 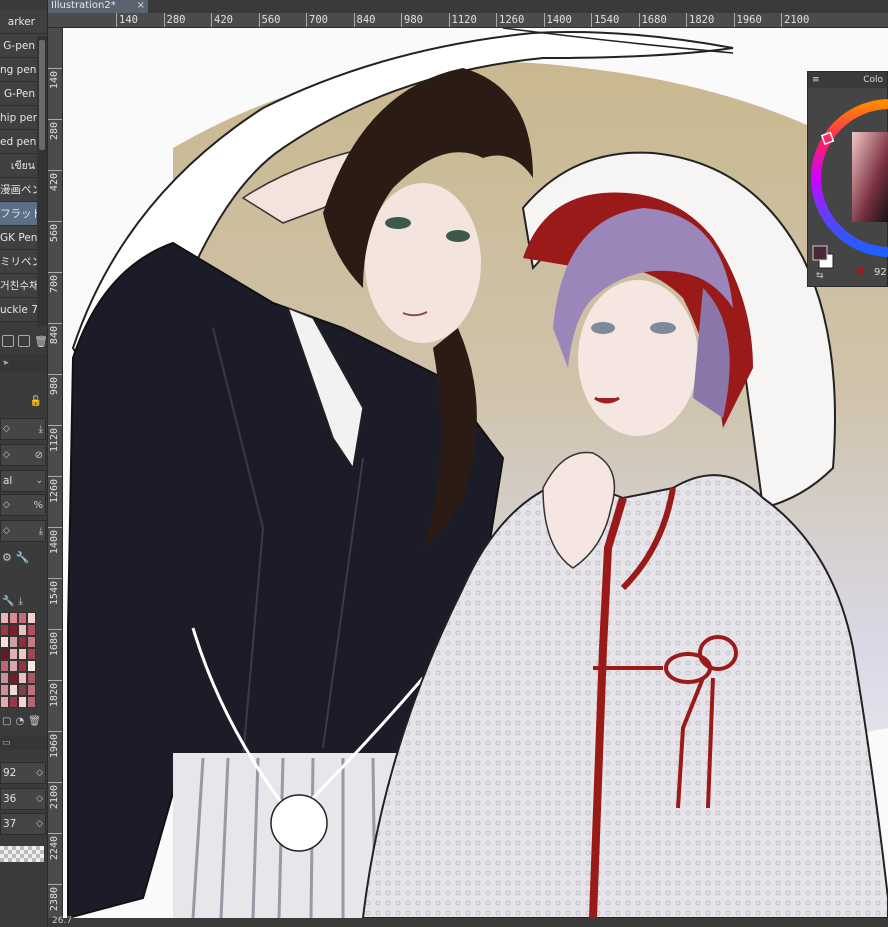 I want to click on new-tool-icon, so click(x=24, y=341).